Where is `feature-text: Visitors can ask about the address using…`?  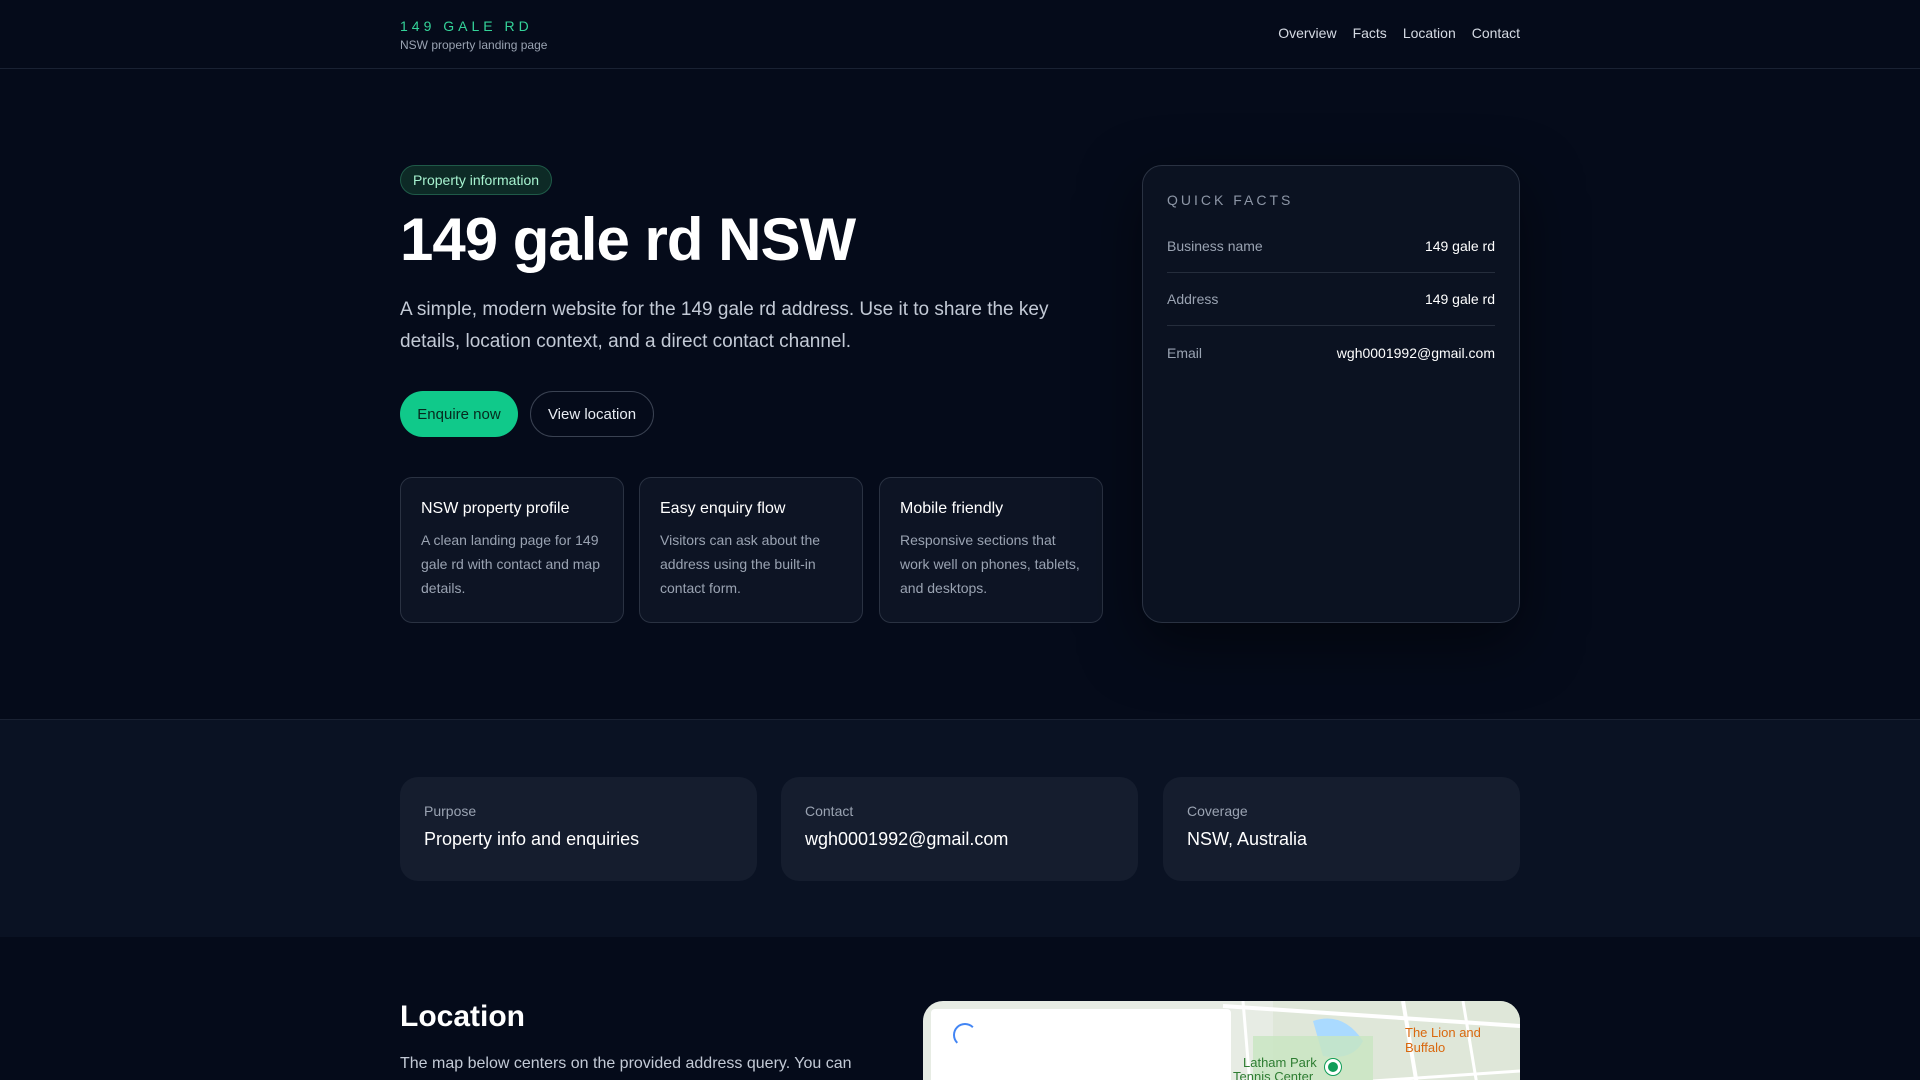
feature-text: Visitors can ask about the address using… is located at coordinates (740, 564).